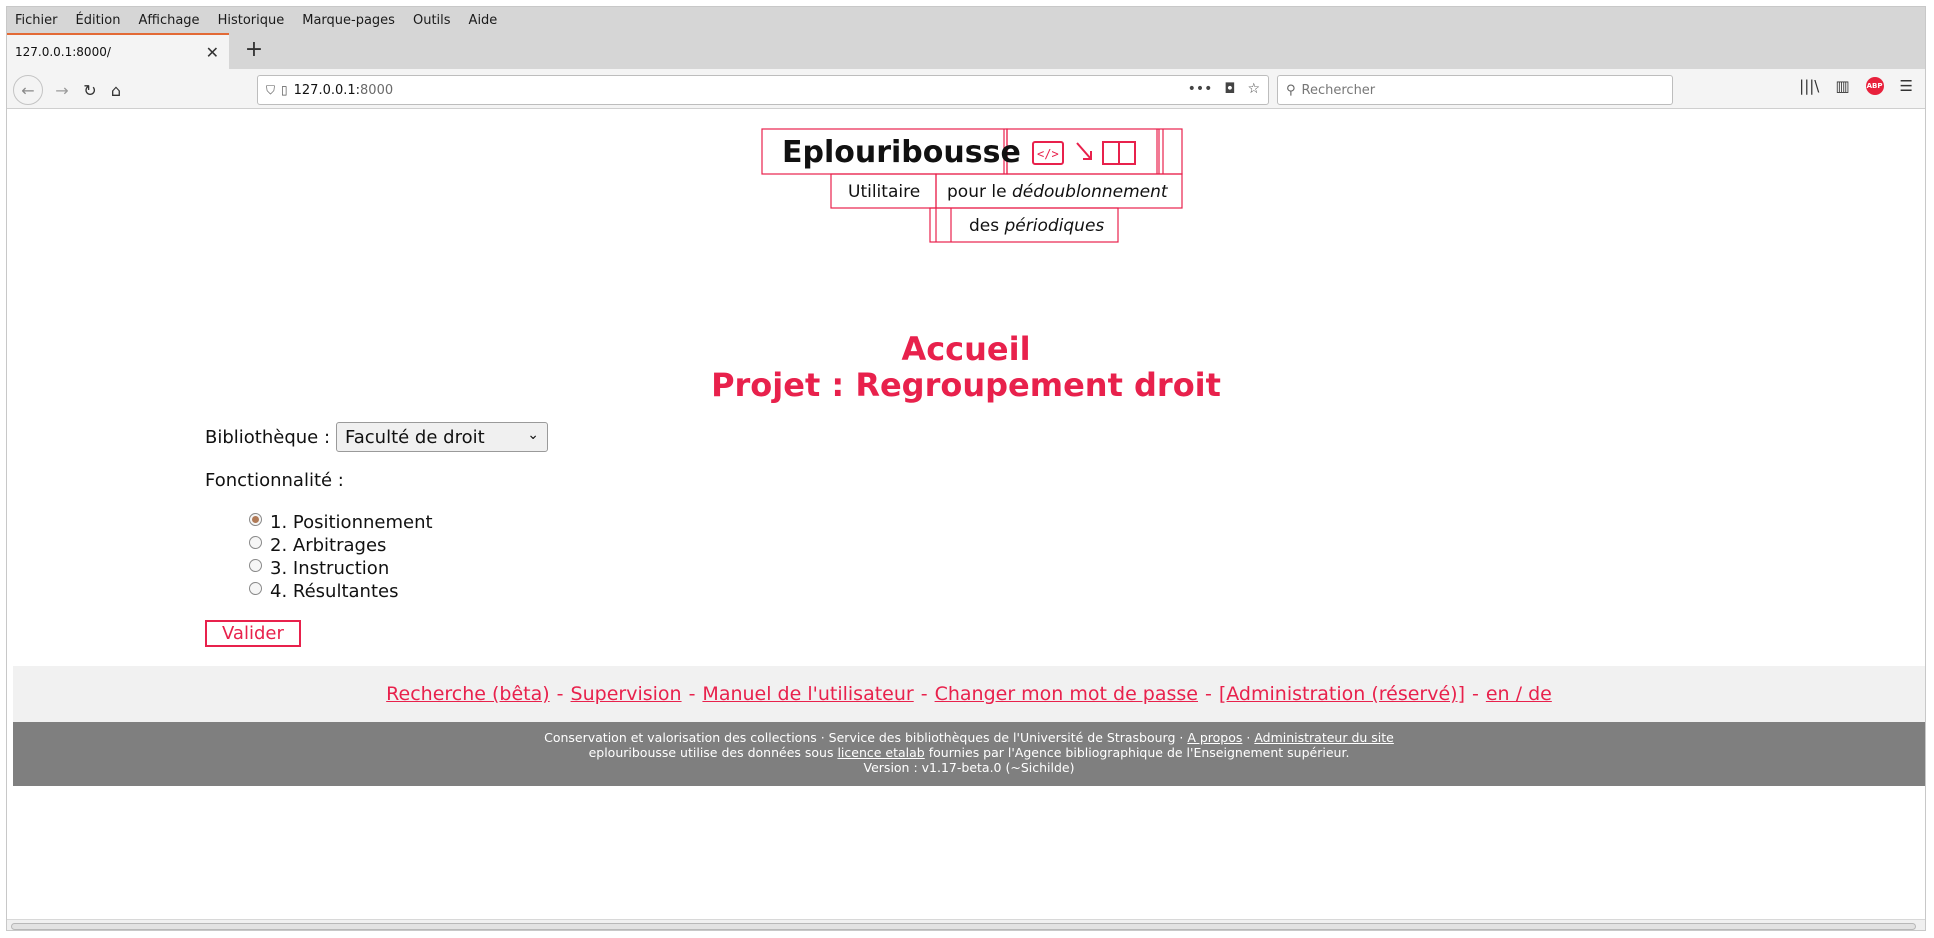  I want to click on menu-fichier: Fichier, so click(36, 20).